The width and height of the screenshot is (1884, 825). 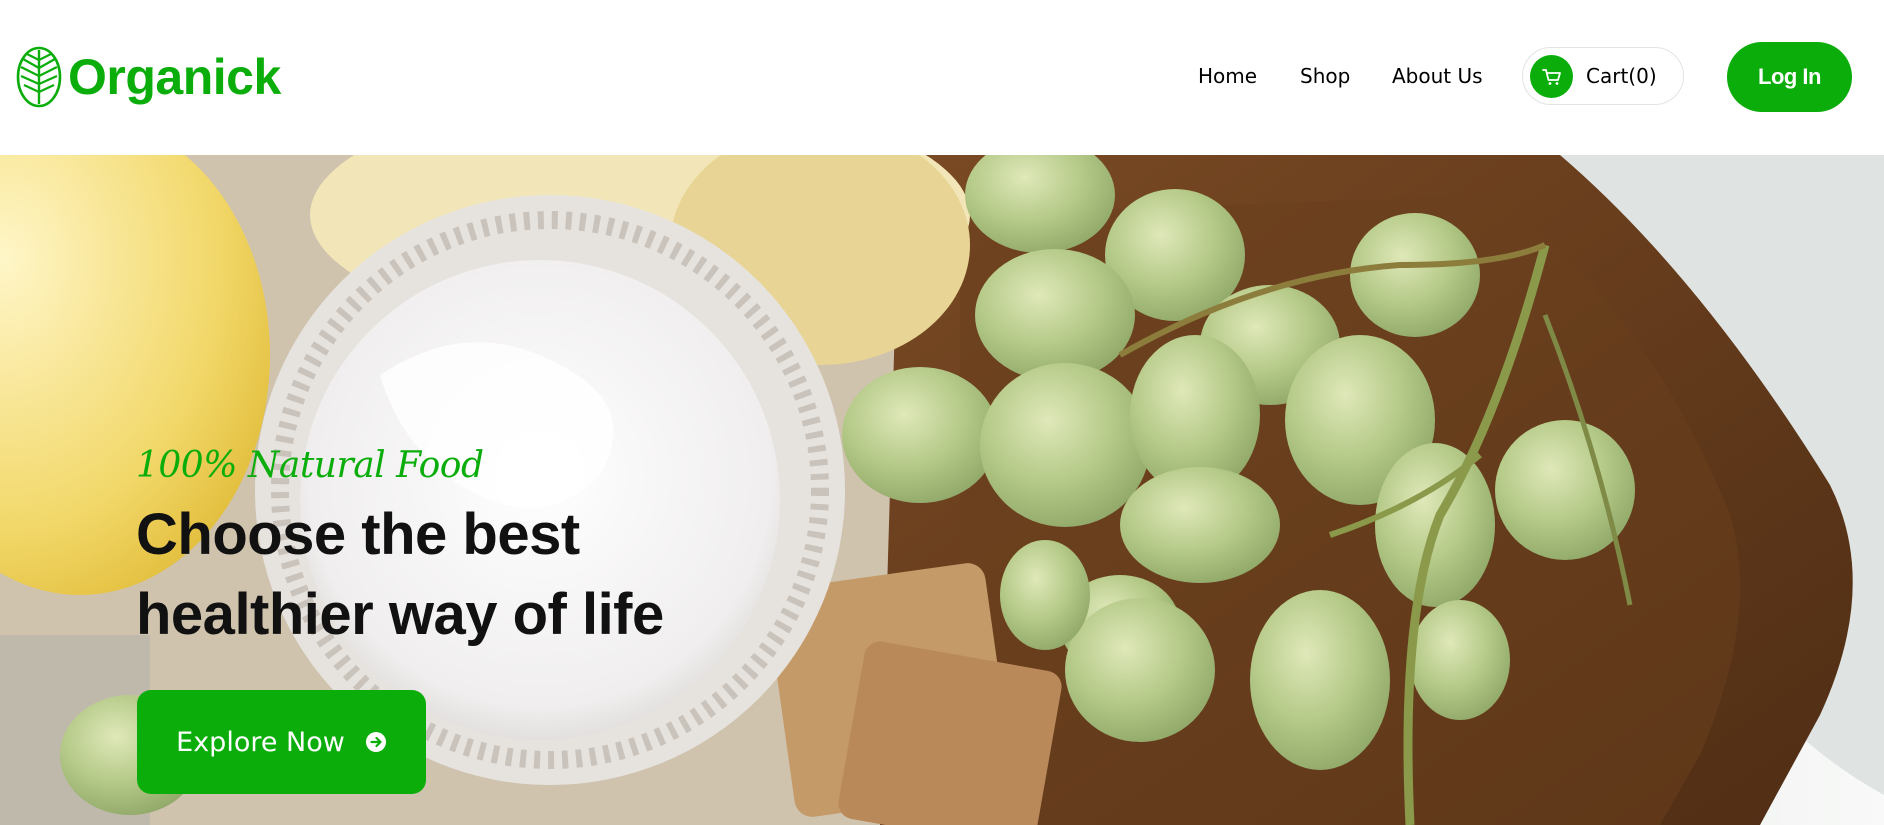 I want to click on nav-about-link: About Us, so click(x=1437, y=76).